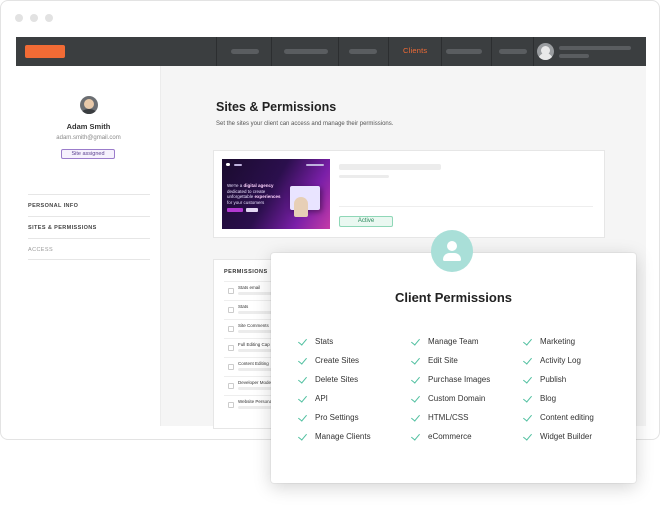  Describe the element at coordinates (256, 401) in the screenshot. I see `permission-label: Website Personal` at that location.